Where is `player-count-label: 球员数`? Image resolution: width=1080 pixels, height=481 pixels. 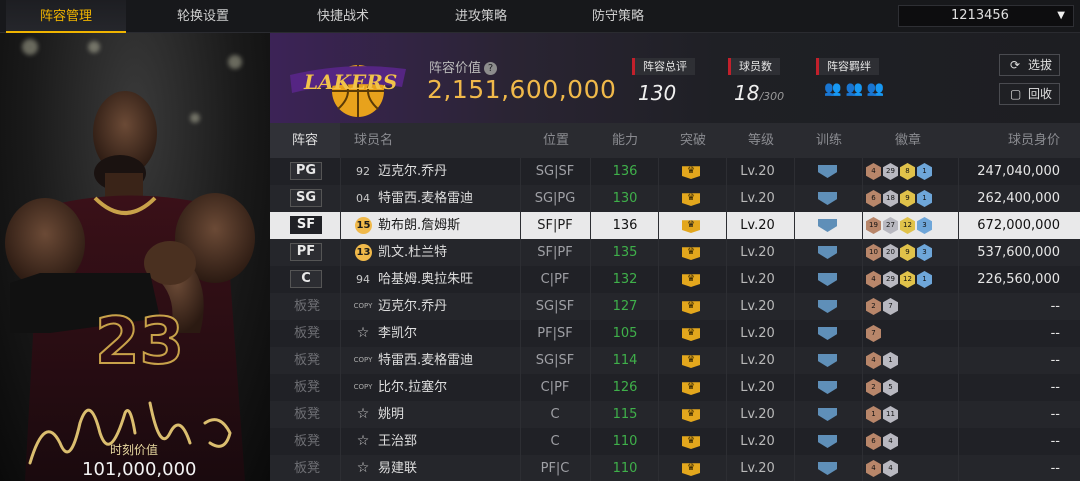 player-count-label: 球员数 is located at coordinates (754, 66).